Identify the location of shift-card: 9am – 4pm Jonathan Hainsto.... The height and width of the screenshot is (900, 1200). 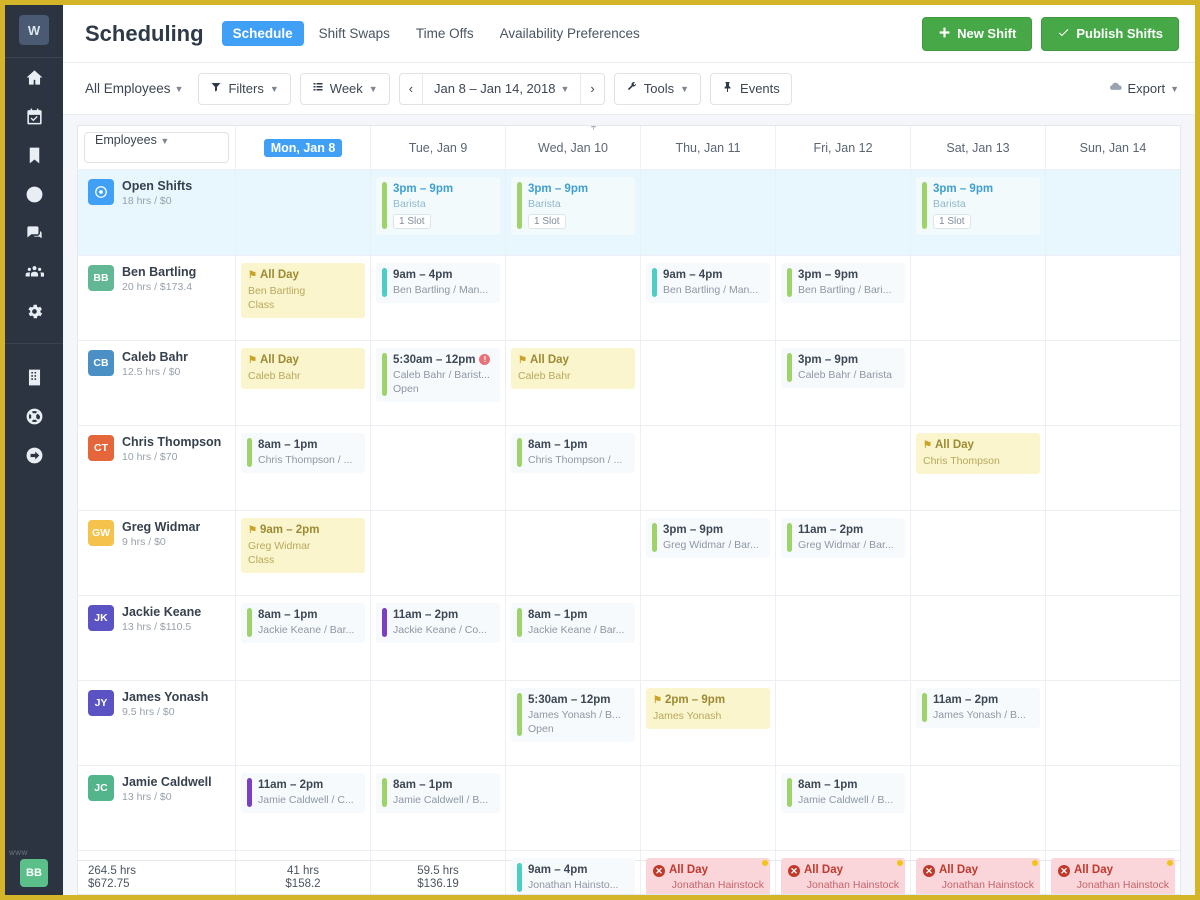
(573, 876).